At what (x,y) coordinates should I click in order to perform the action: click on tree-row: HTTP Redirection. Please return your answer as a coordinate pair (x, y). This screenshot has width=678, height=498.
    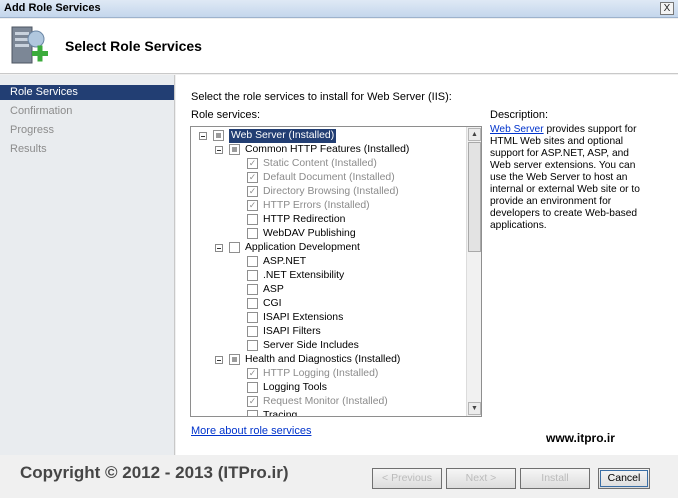
    Looking at the image, I should click on (326, 220).